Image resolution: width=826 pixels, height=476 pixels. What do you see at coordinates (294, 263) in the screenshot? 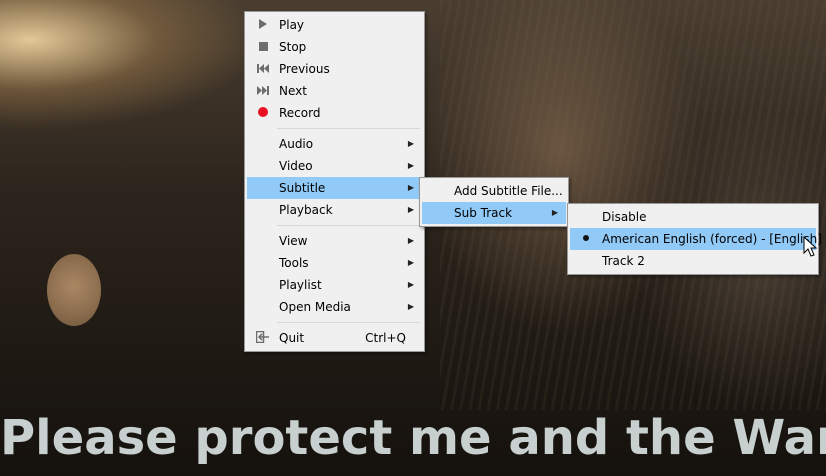
I see `menu-item-label: Tools` at bounding box center [294, 263].